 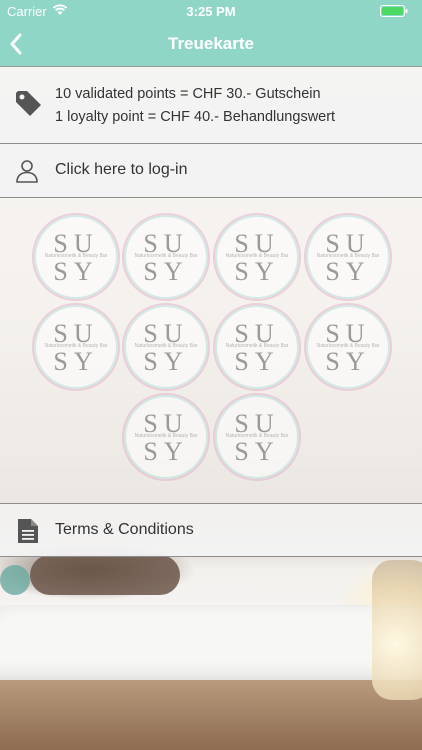 I want to click on terms-row: Terms & Conditions, so click(x=211, y=530).